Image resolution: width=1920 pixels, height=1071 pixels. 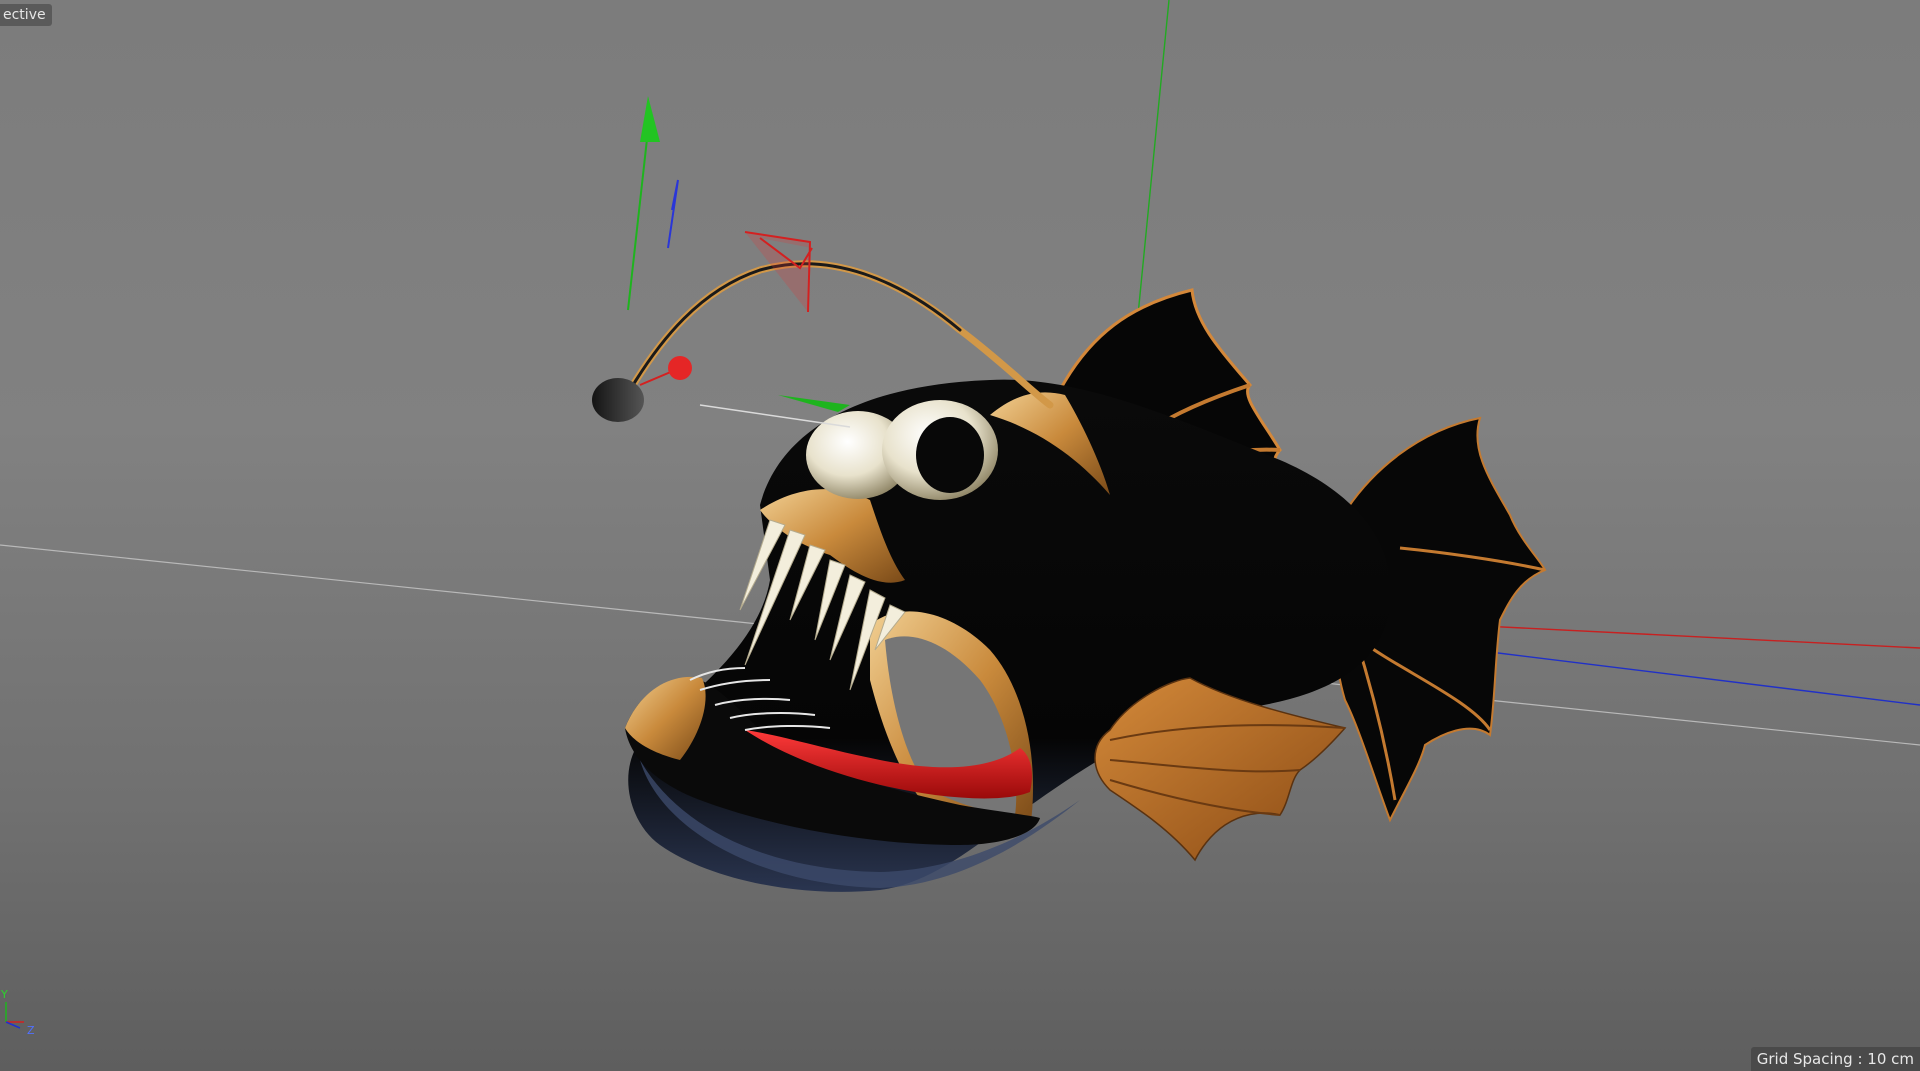 I want to click on axis-gizmo-y-label: Y, so click(x=4, y=994).